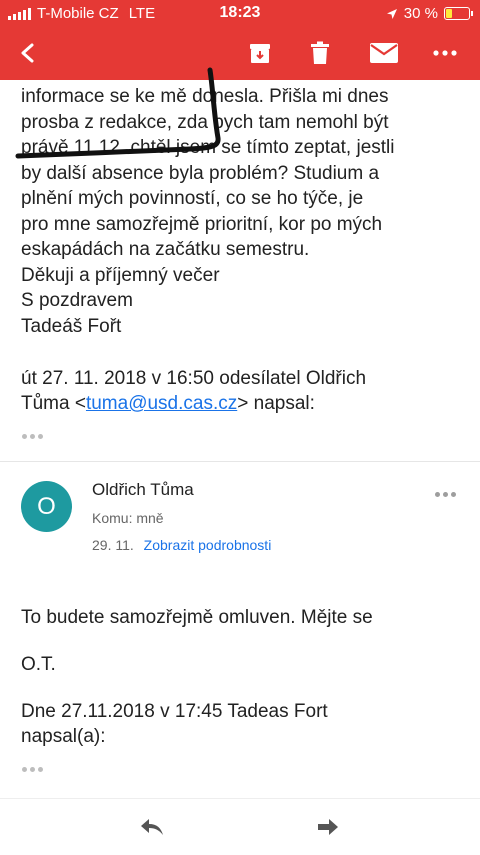 Image resolution: width=480 pixels, height=855 pixels. I want to click on mail-icon, so click(384, 53).